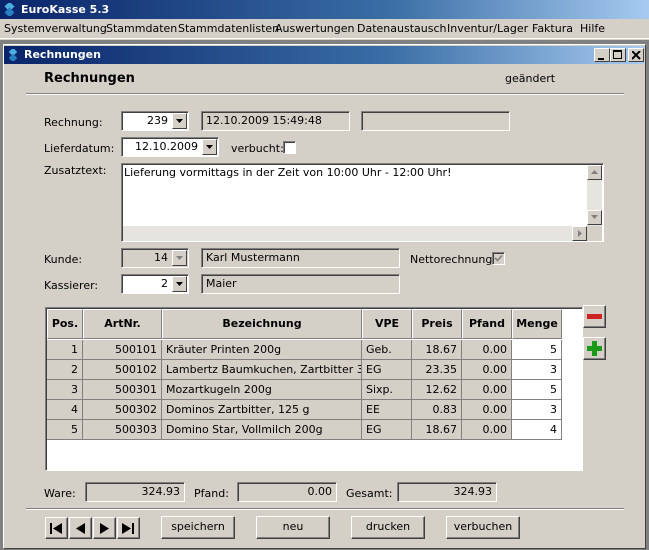  What do you see at coordinates (387, 324) in the screenshot?
I see `column-header-vpe: VPE` at bounding box center [387, 324].